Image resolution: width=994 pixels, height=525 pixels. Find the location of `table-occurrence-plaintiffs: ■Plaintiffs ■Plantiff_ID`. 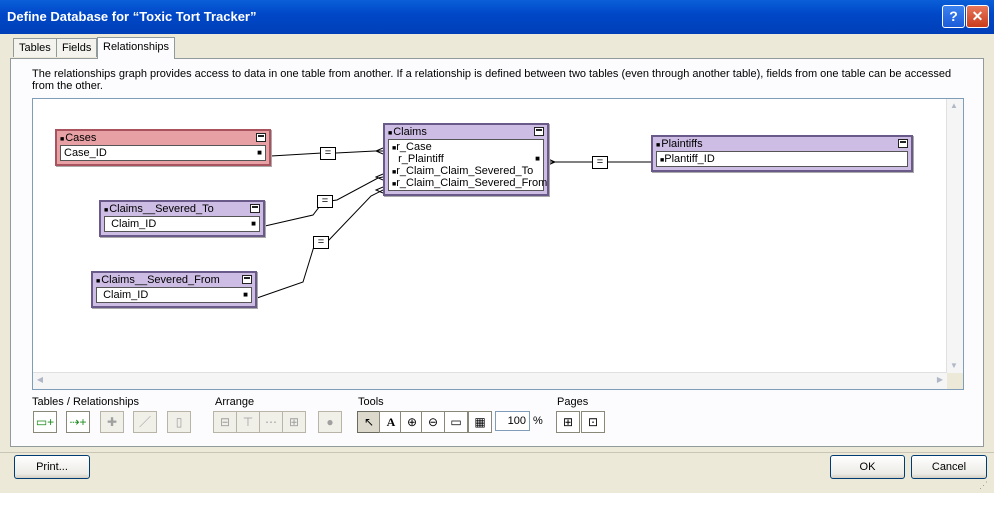

table-occurrence-plaintiffs: ■Plaintiffs ■Plantiff_ID is located at coordinates (782, 153).